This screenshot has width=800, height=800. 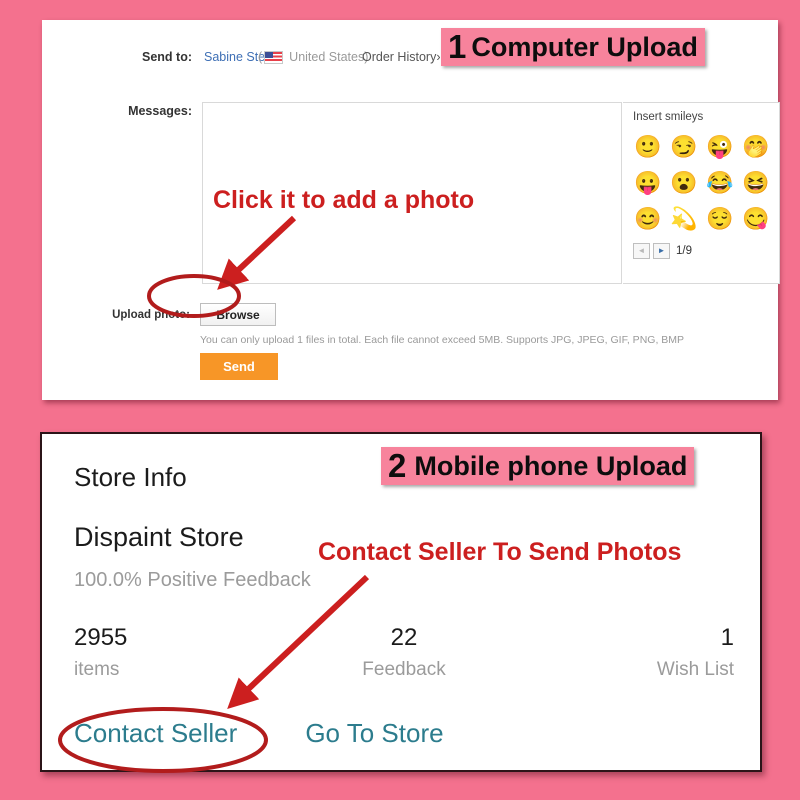 What do you see at coordinates (720, 183) in the screenshot?
I see `smiley-icon: 😂` at bounding box center [720, 183].